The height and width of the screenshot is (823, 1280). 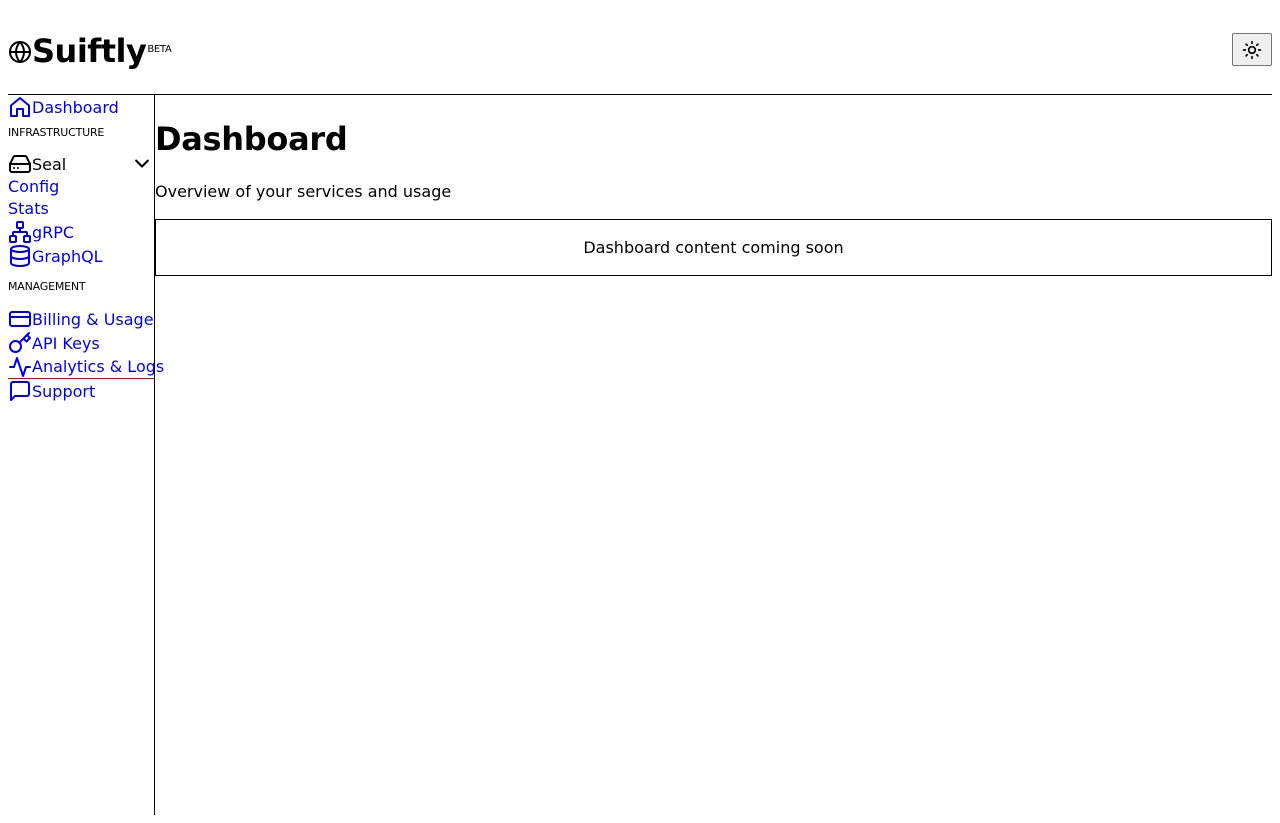 I want to click on brand-logo: Suiftly BETA, so click(x=90, y=51).